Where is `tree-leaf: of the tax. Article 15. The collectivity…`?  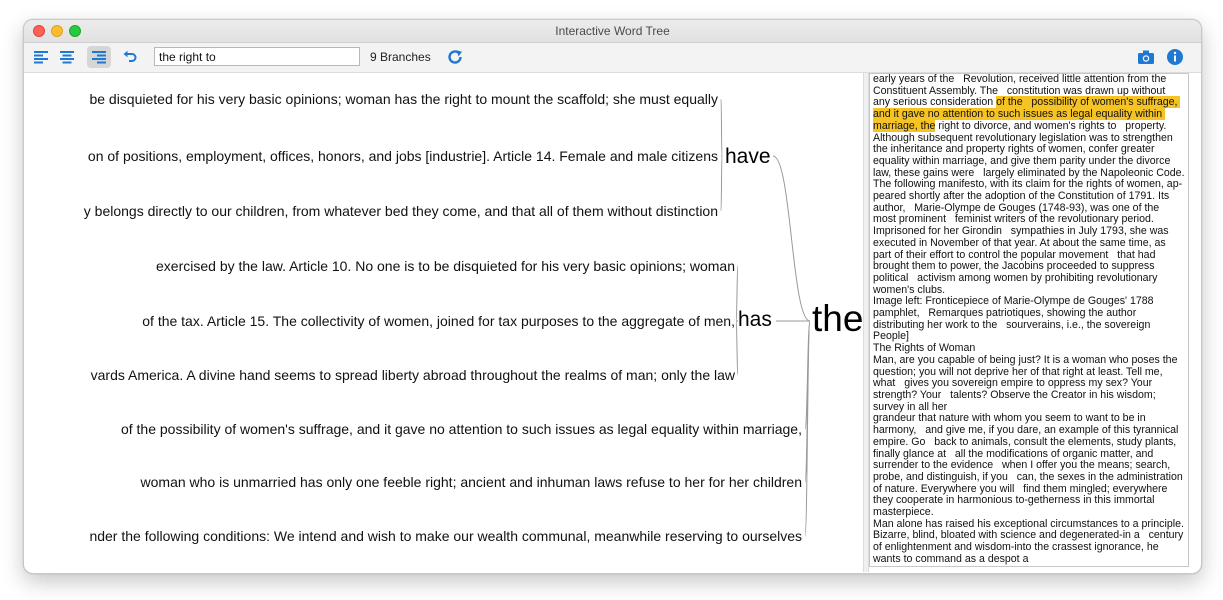 tree-leaf: of the tax. Article 15. The collectivity… is located at coordinates (438, 321).